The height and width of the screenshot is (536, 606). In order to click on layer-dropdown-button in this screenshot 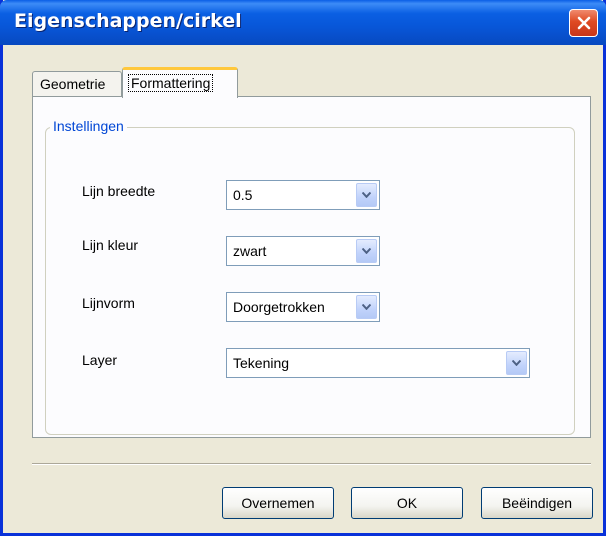, I will do `click(516, 363)`.